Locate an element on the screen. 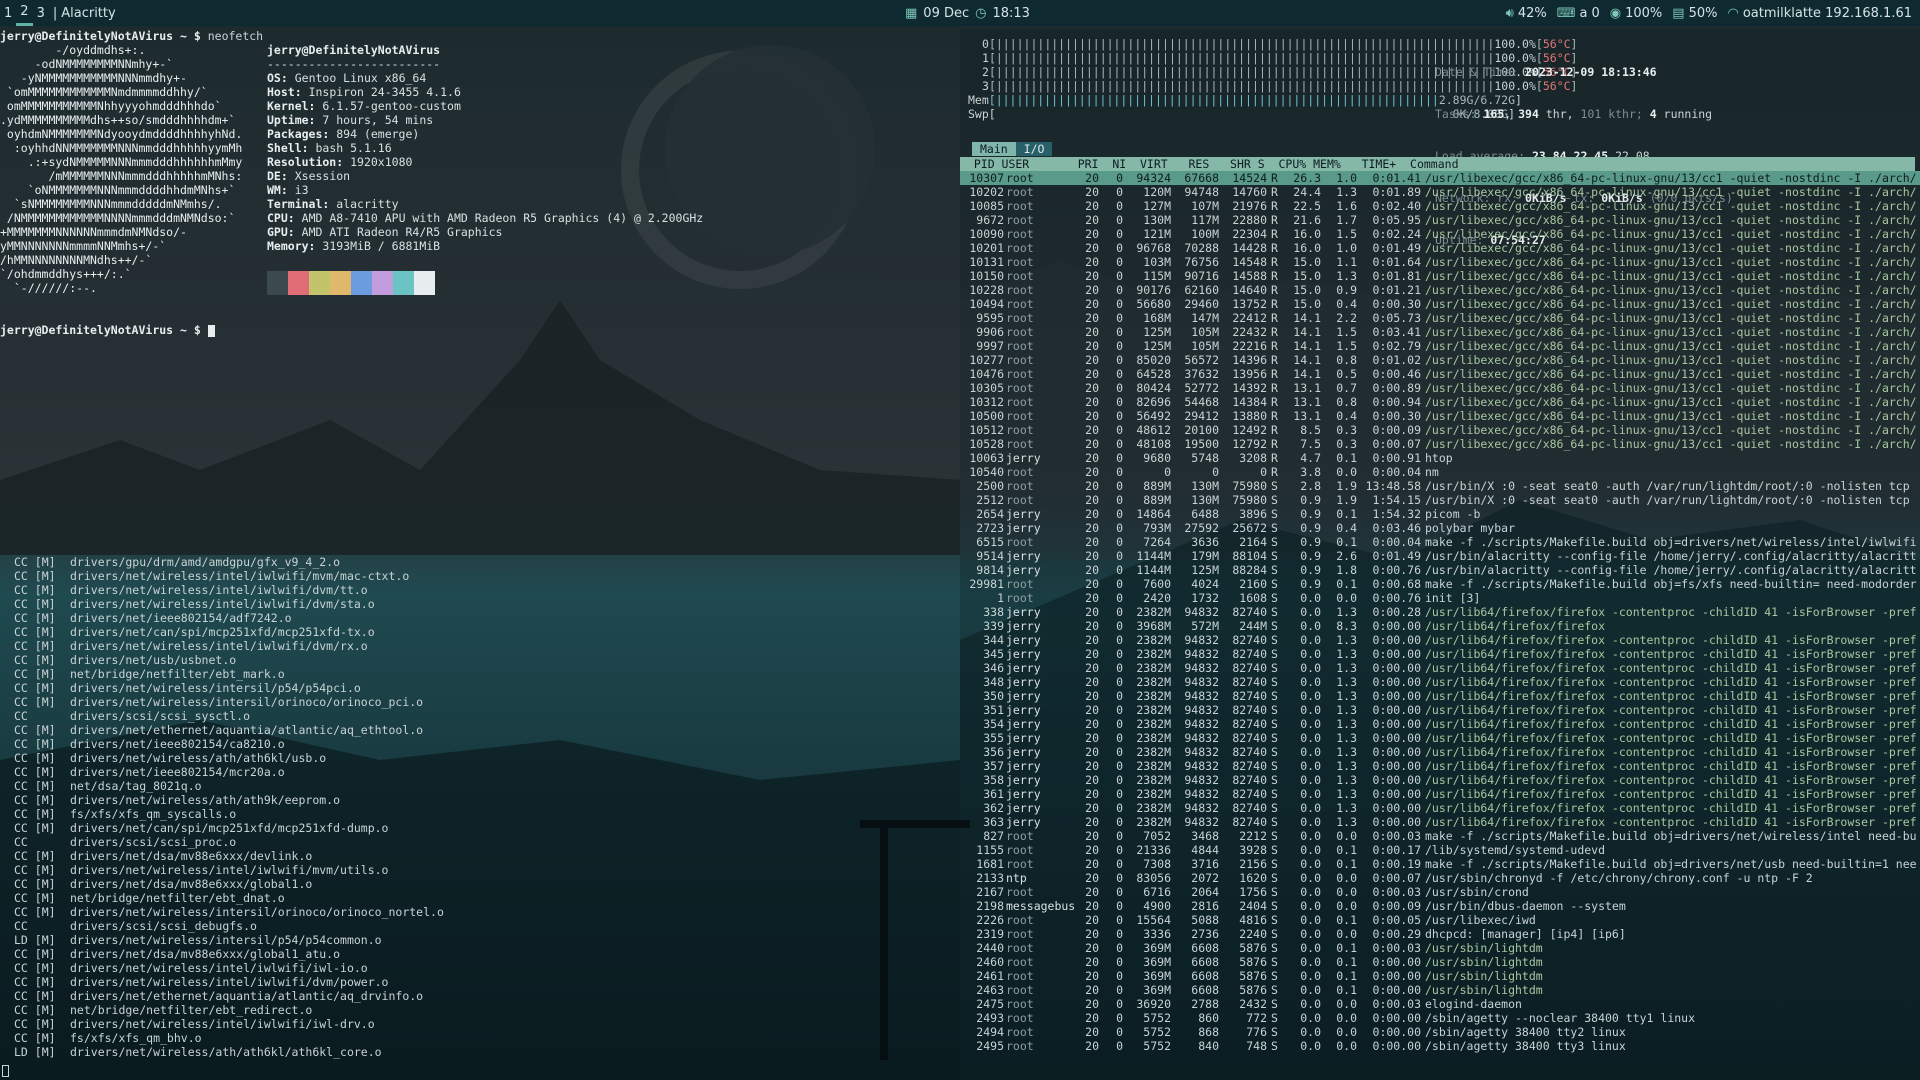 The width and height of the screenshot is (1920, 1080). process-row: 10540 root 20 0 0 0 0 R 3.8 0.0 0:00.04 nm is located at coordinates (1440, 472).